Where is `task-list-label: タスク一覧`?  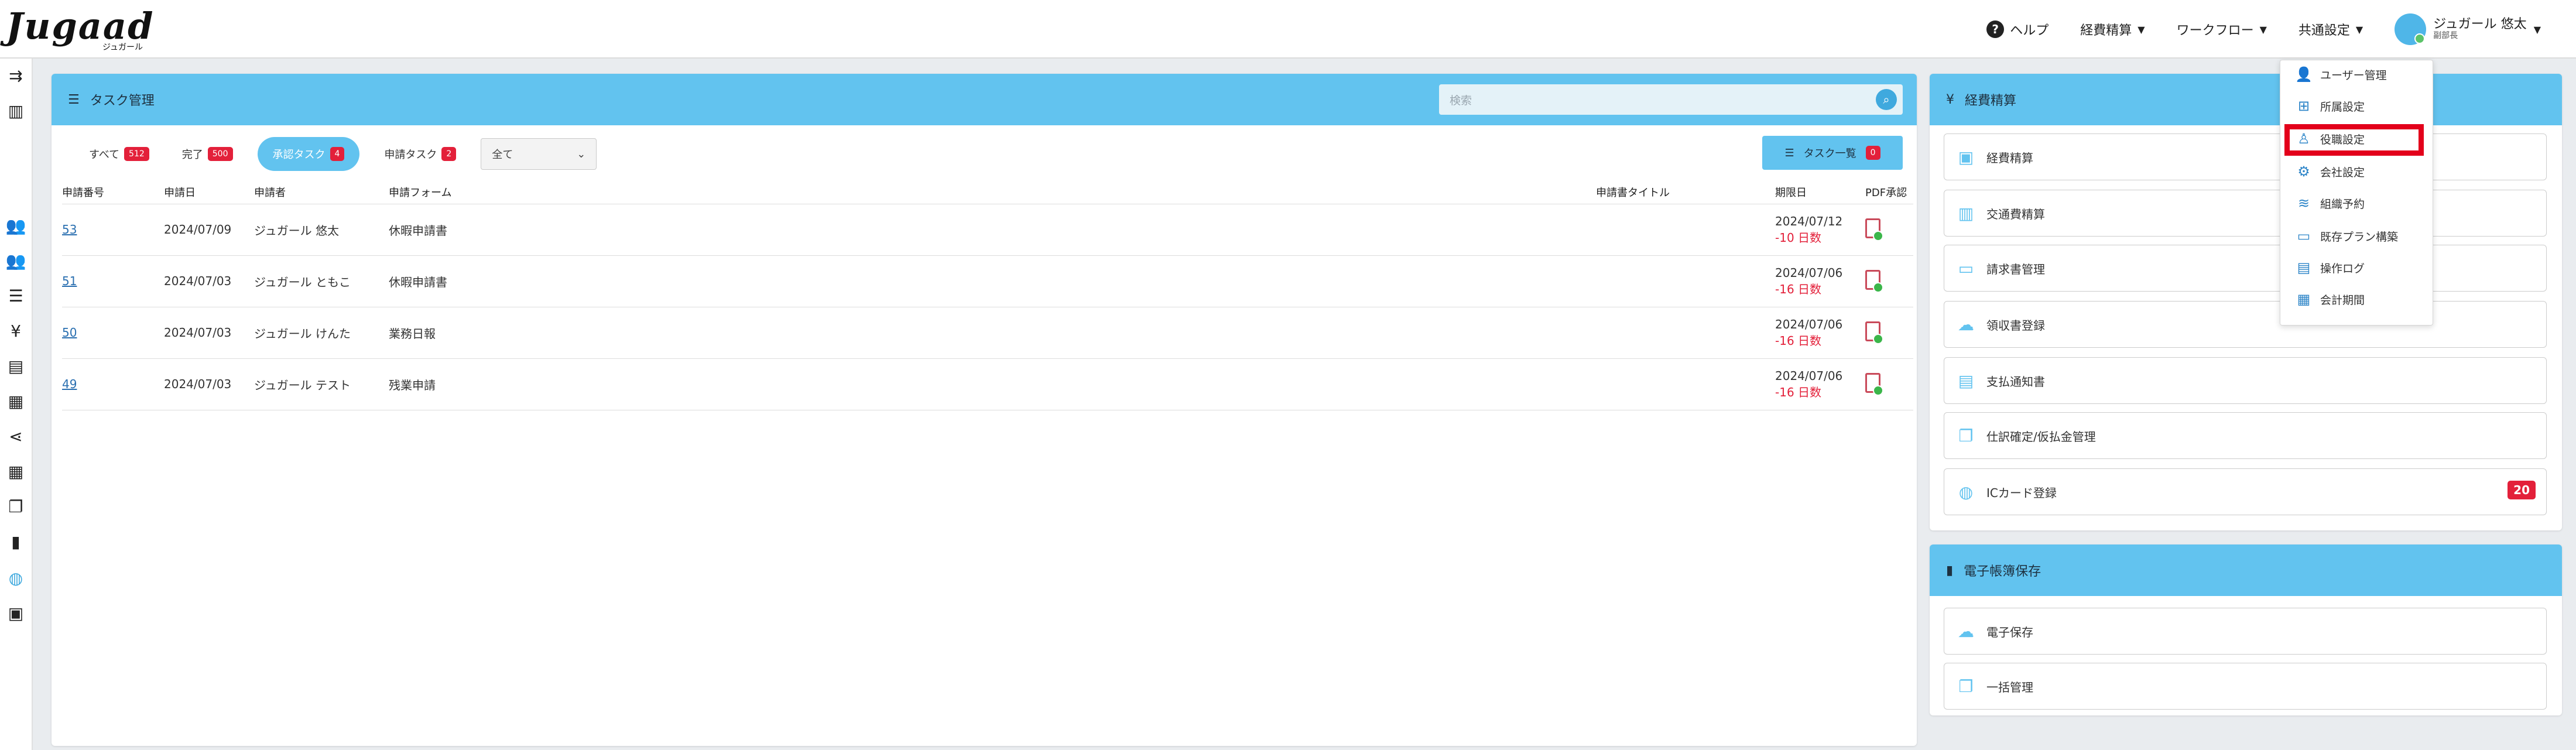 task-list-label: タスク一覧 is located at coordinates (1829, 154).